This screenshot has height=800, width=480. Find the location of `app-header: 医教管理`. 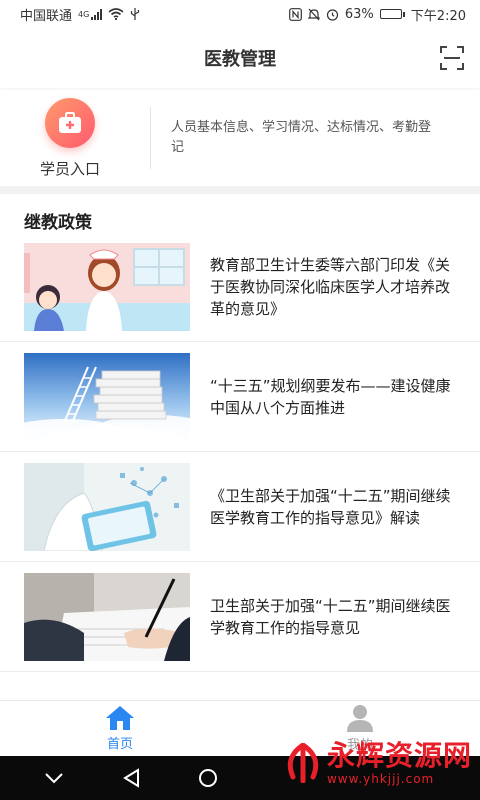

app-header: 医教管理 is located at coordinates (240, 58).